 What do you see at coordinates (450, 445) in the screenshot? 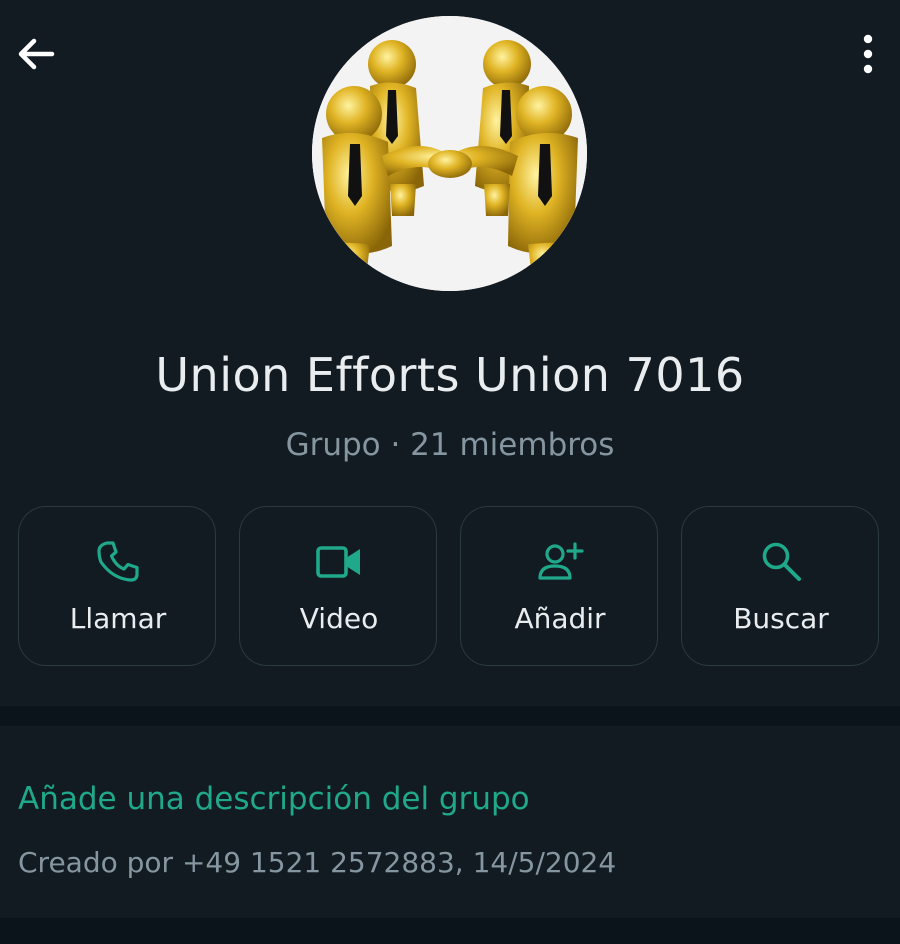
I see `group-member-count: Grupo · 21 miembros` at bounding box center [450, 445].